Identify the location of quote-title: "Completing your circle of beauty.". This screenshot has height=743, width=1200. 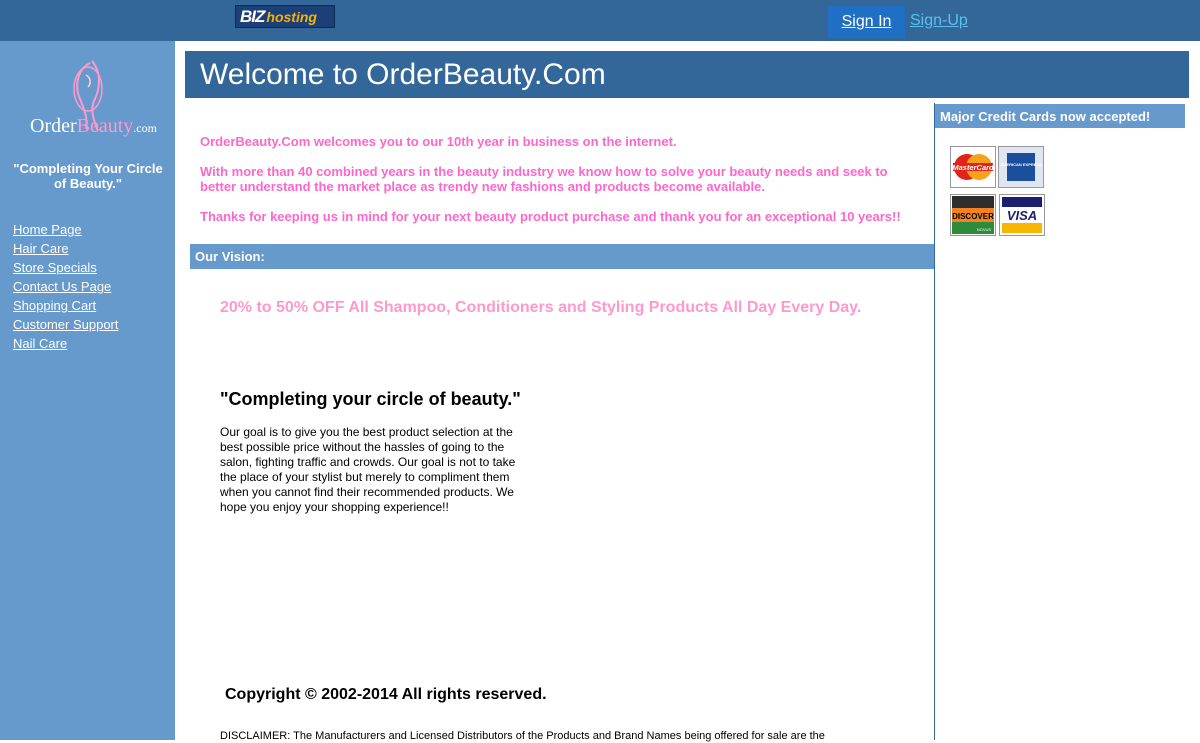
(370, 399).